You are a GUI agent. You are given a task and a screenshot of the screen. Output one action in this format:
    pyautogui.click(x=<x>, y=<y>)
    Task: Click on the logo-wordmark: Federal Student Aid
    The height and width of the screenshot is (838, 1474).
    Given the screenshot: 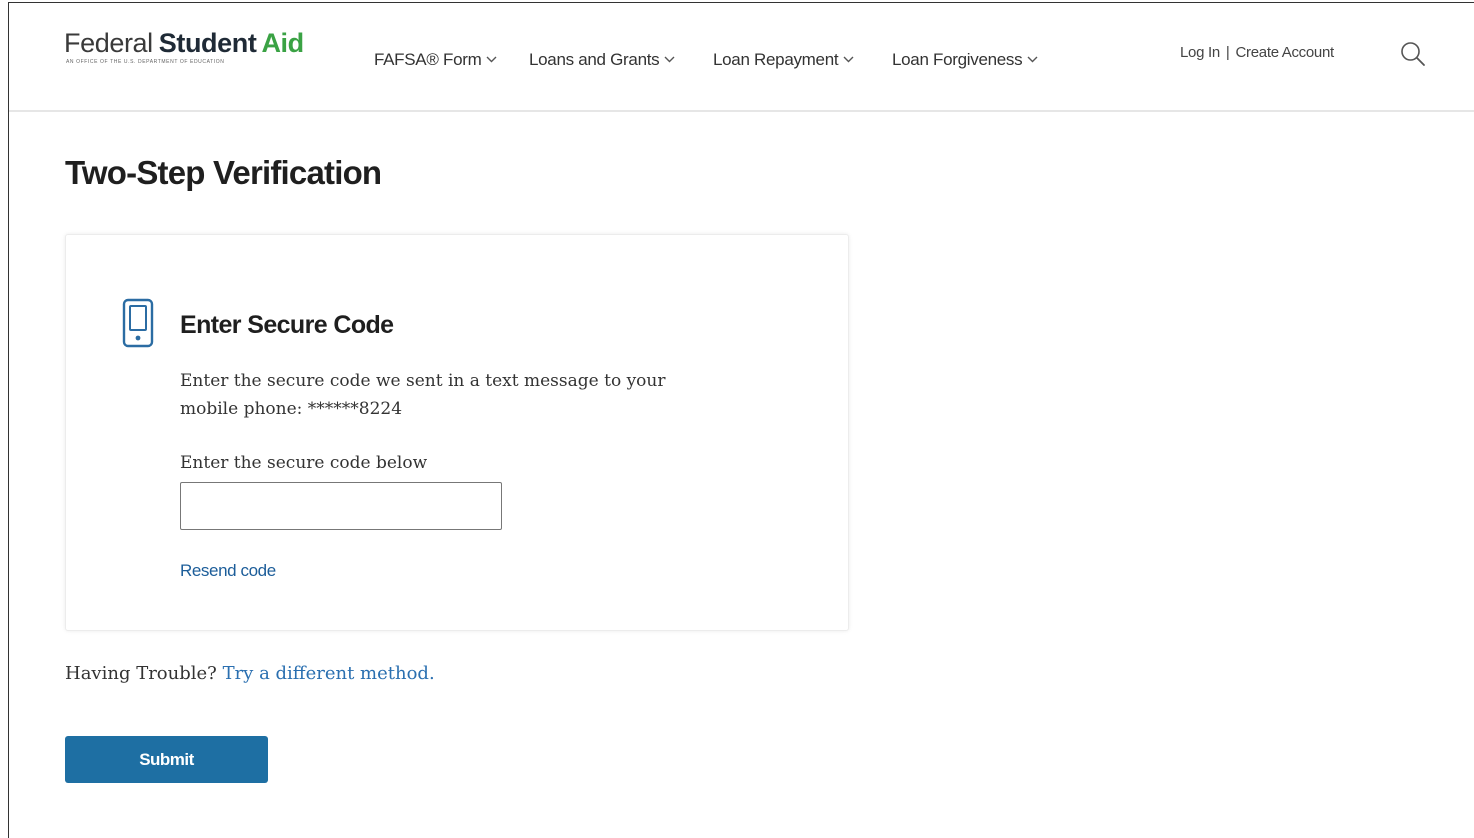 What is the action you would take?
    pyautogui.click(x=184, y=43)
    